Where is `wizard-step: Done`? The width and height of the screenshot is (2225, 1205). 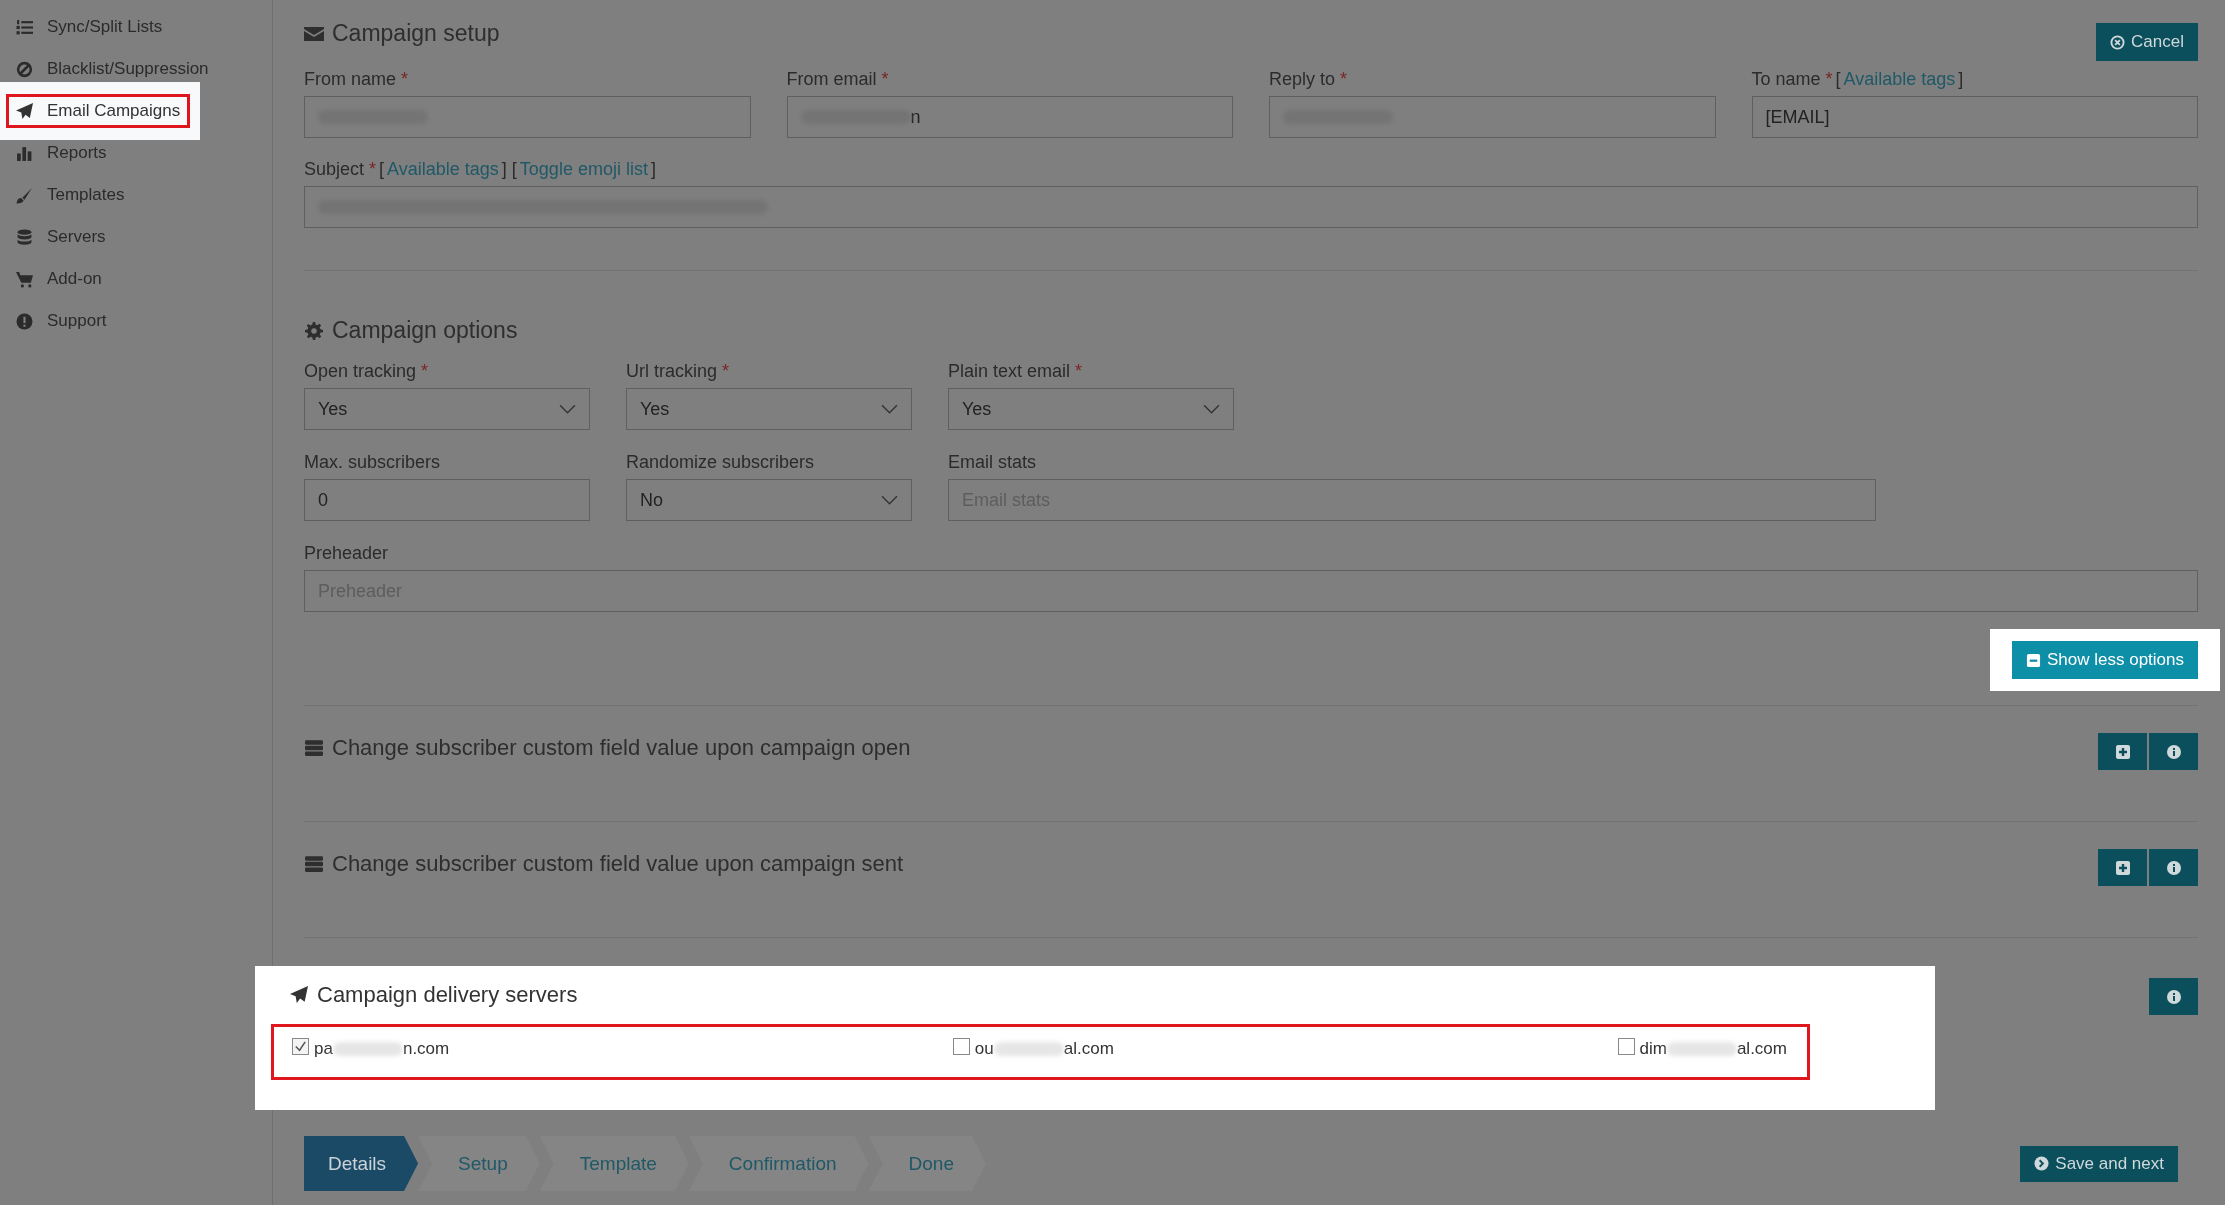
wizard-step: Done is located at coordinates (927, 1163).